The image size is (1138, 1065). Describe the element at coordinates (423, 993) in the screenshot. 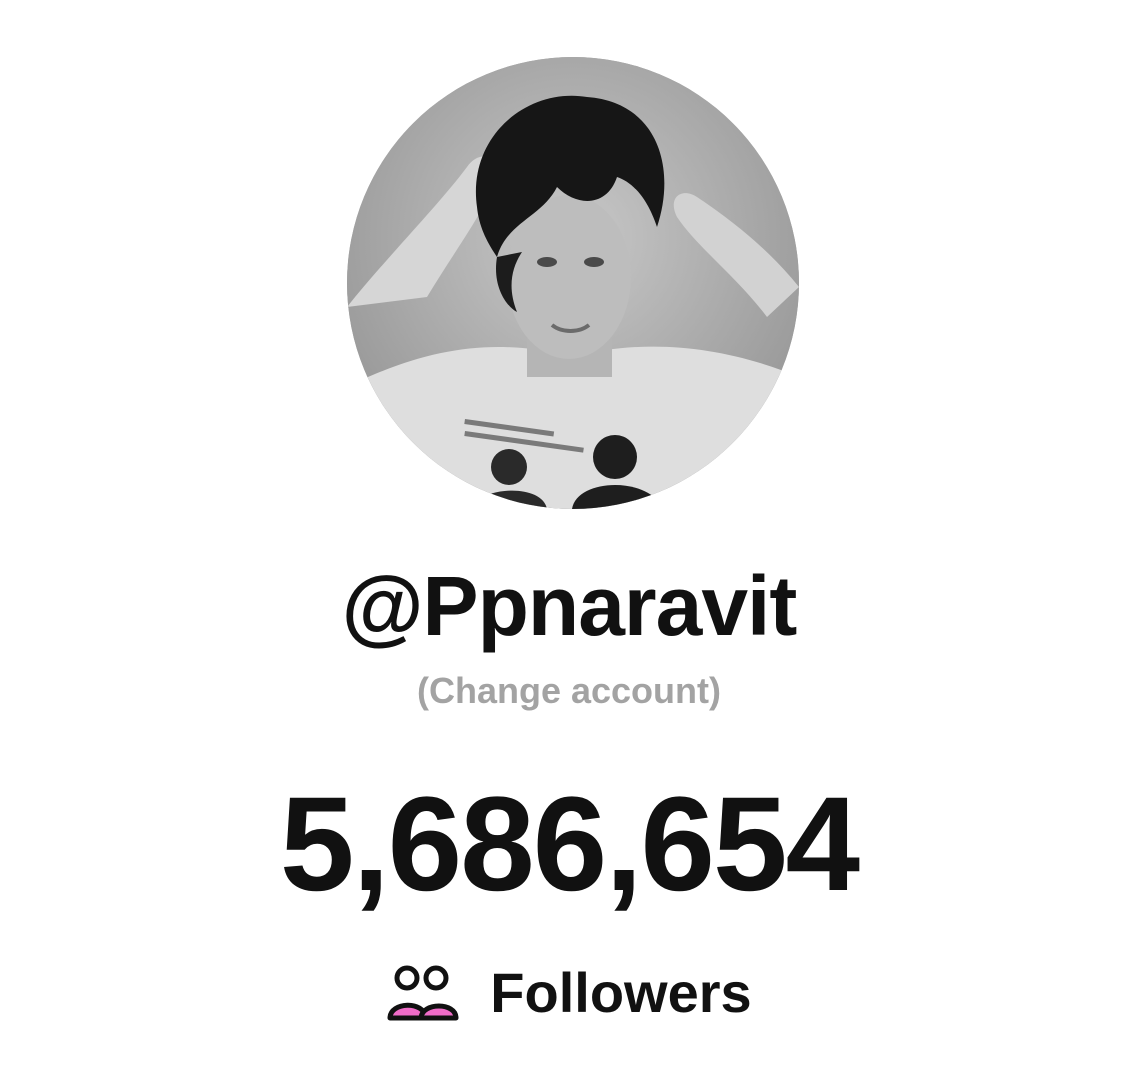

I see `people-icon` at that location.